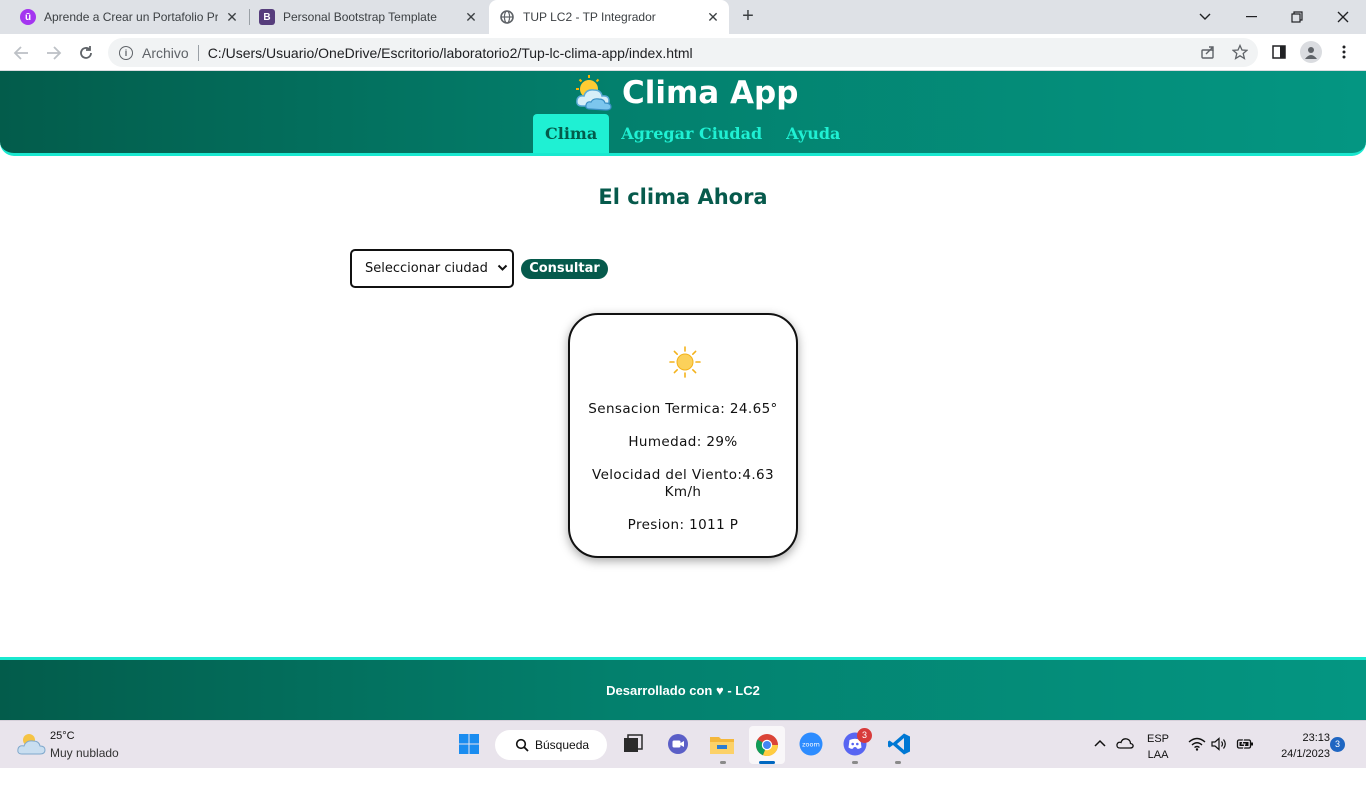 The height and width of the screenshot is (785, 1366). Describe the element at coordinates (249, 17) in the screenshot. I see `tab-divider` at that location.